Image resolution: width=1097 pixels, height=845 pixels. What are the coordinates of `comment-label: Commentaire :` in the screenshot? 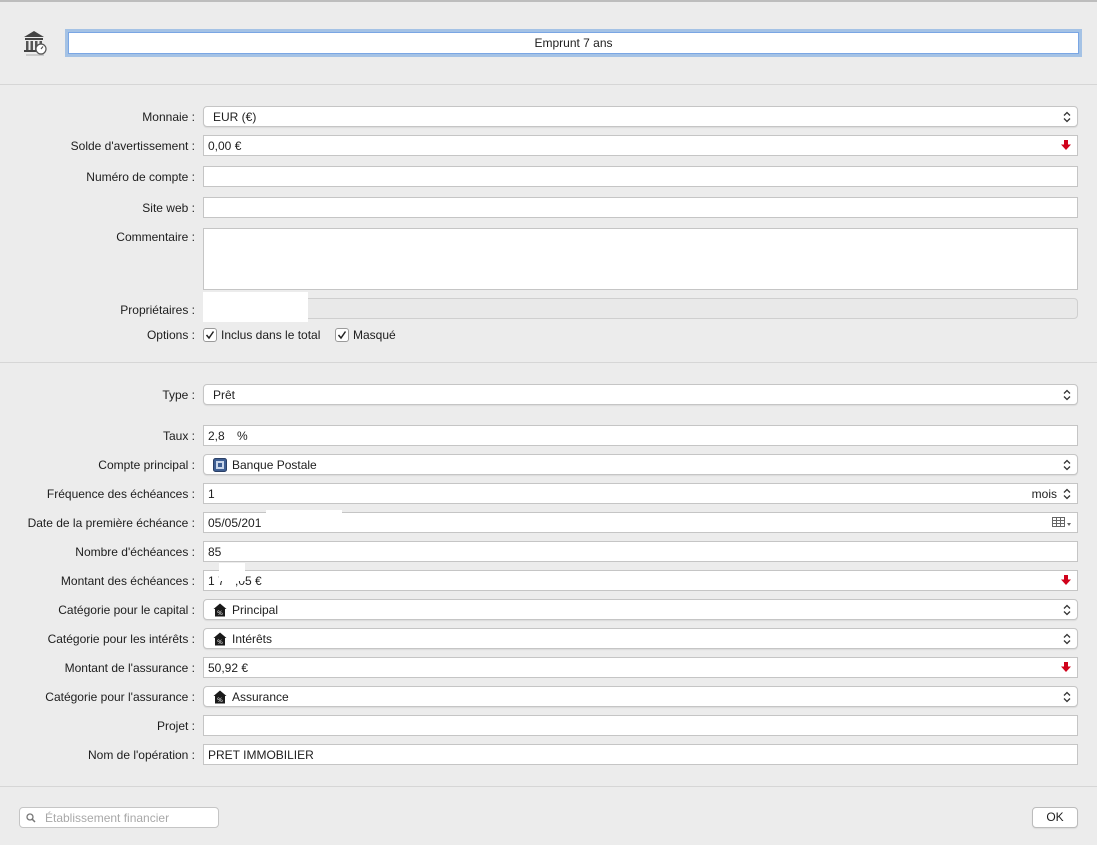 It's located at (155, 237).